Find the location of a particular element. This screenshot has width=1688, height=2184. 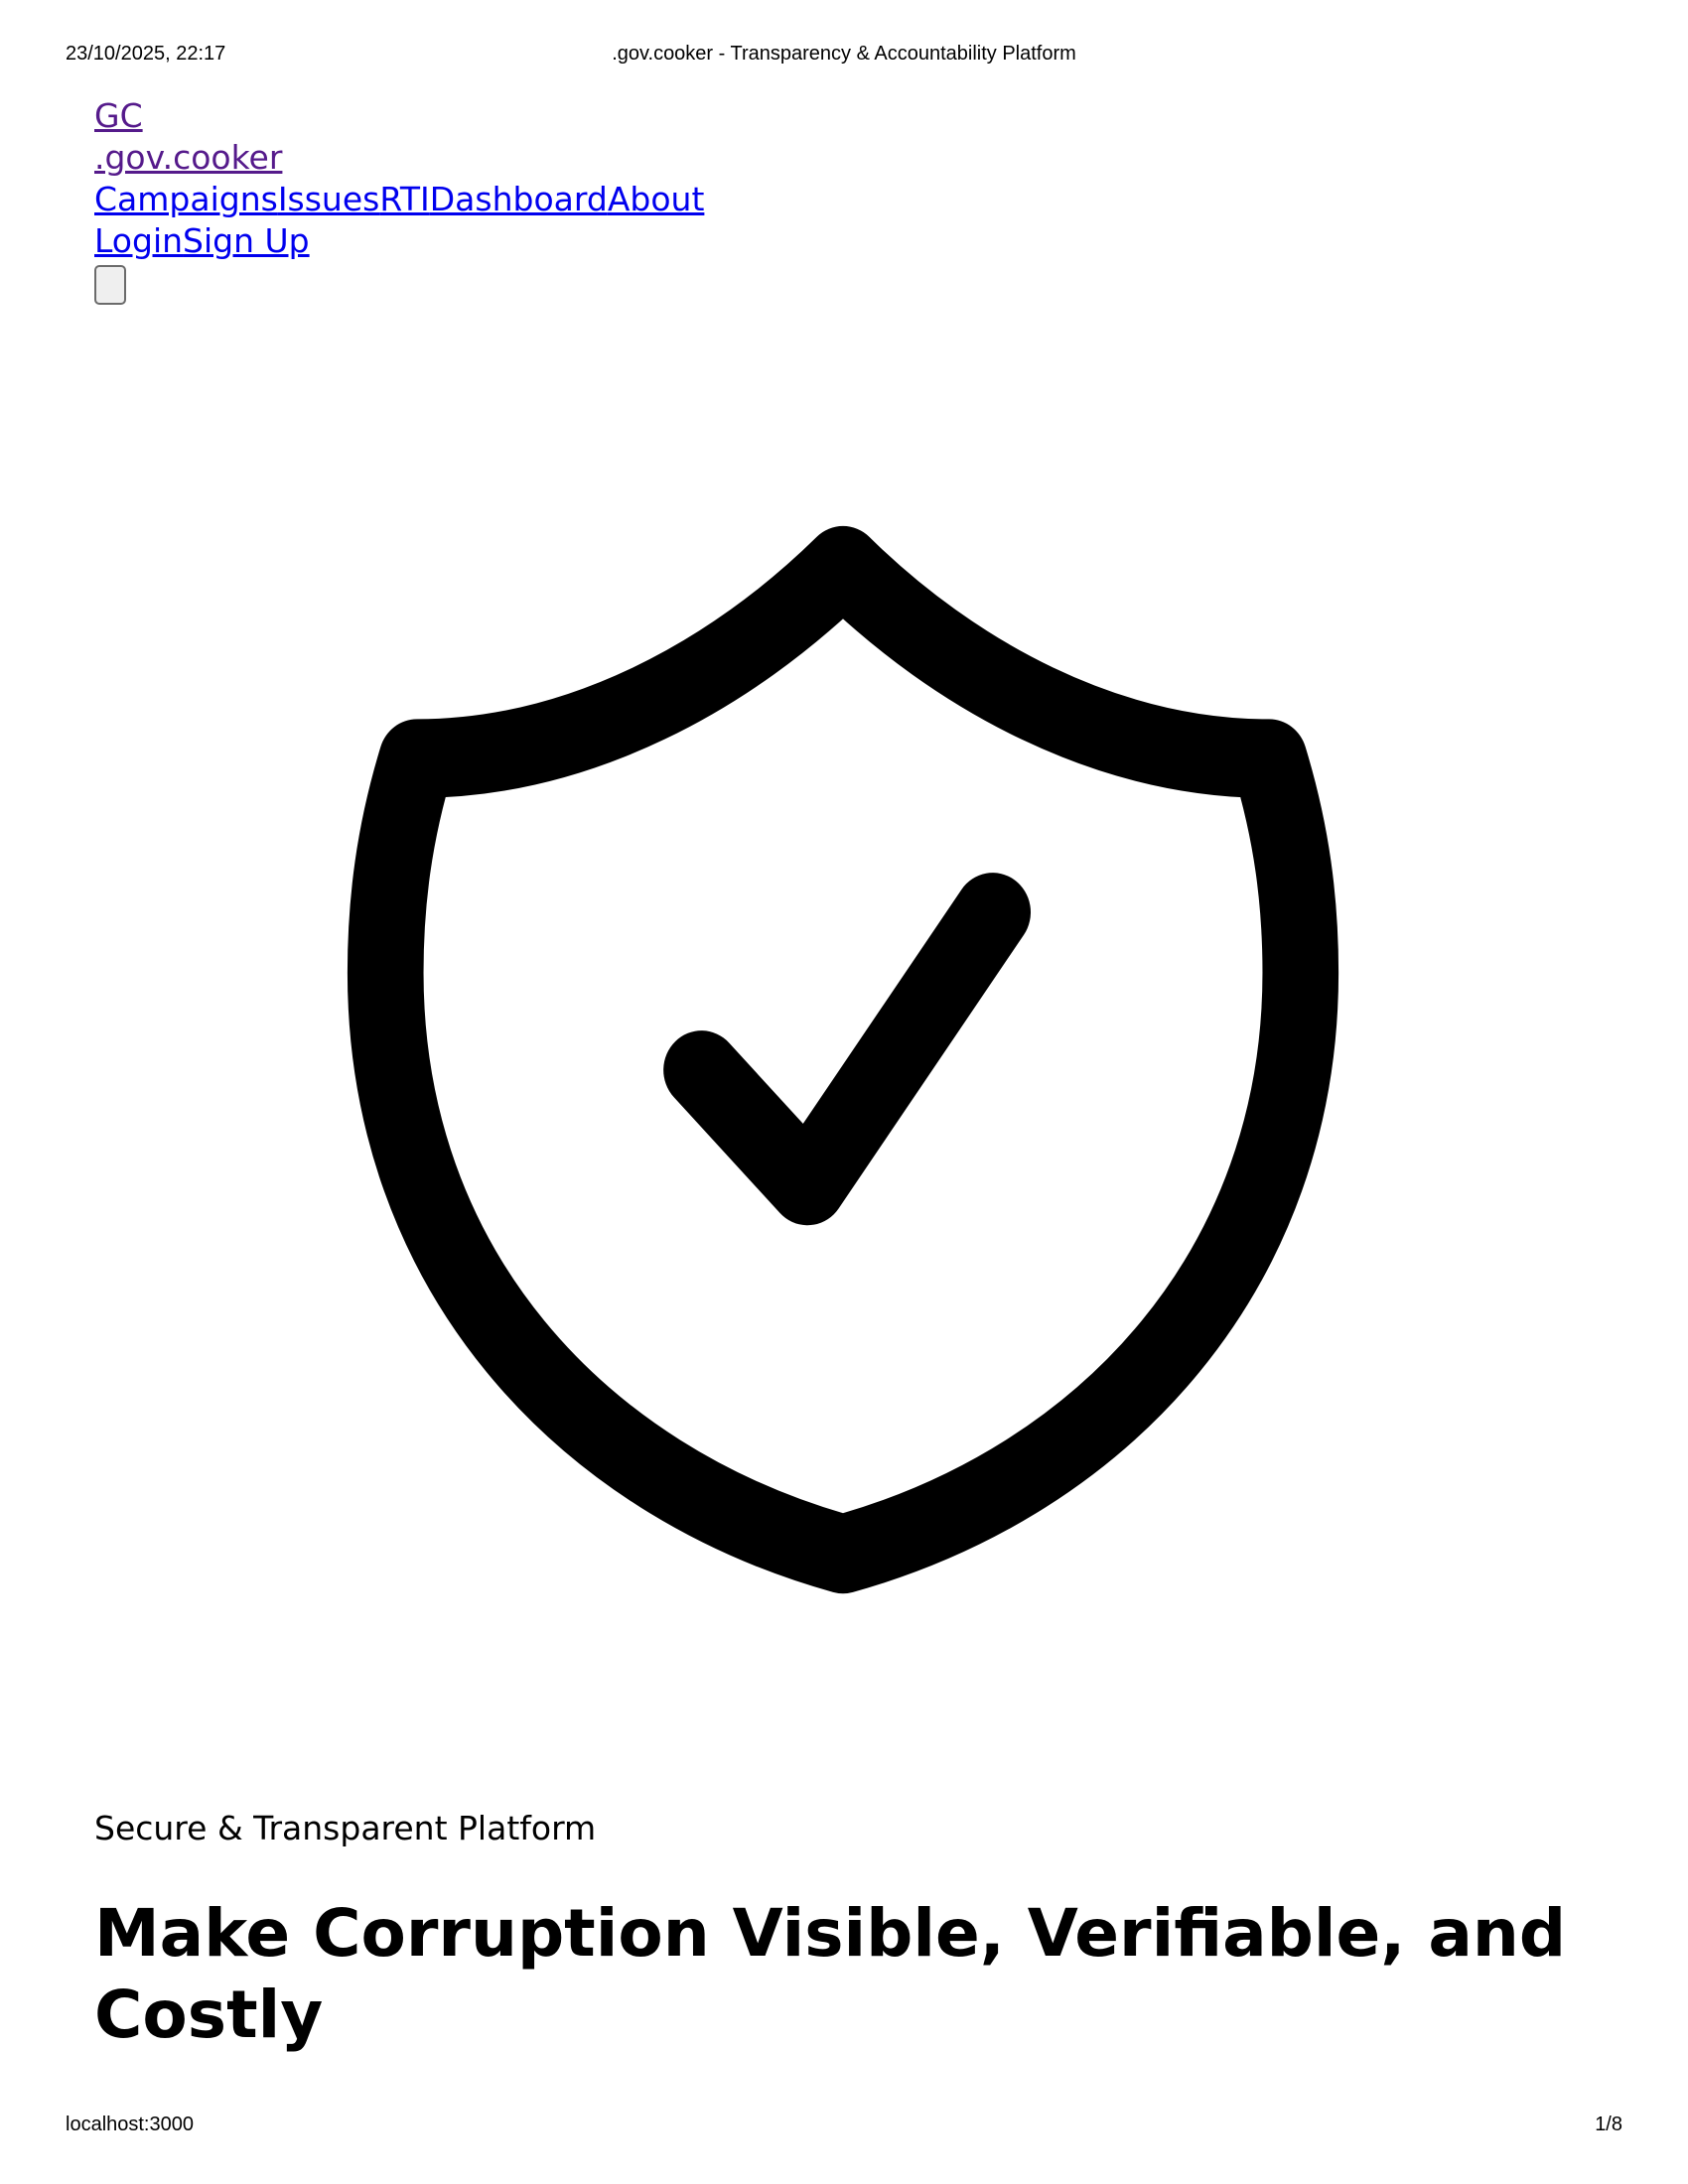

logo-text-line: .gov.cooker is located at coordinates (399, 158).